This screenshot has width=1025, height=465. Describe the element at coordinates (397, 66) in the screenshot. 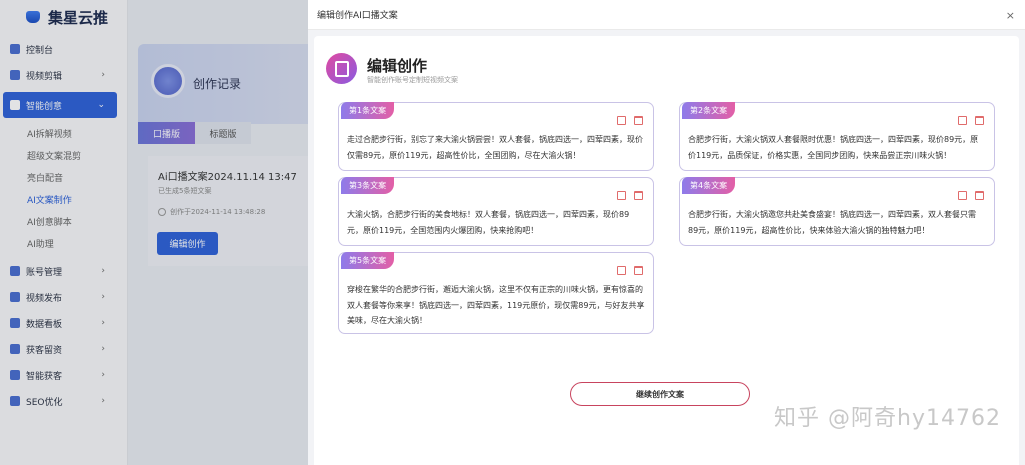

I see `panel-title: 编辑创作` at that location.